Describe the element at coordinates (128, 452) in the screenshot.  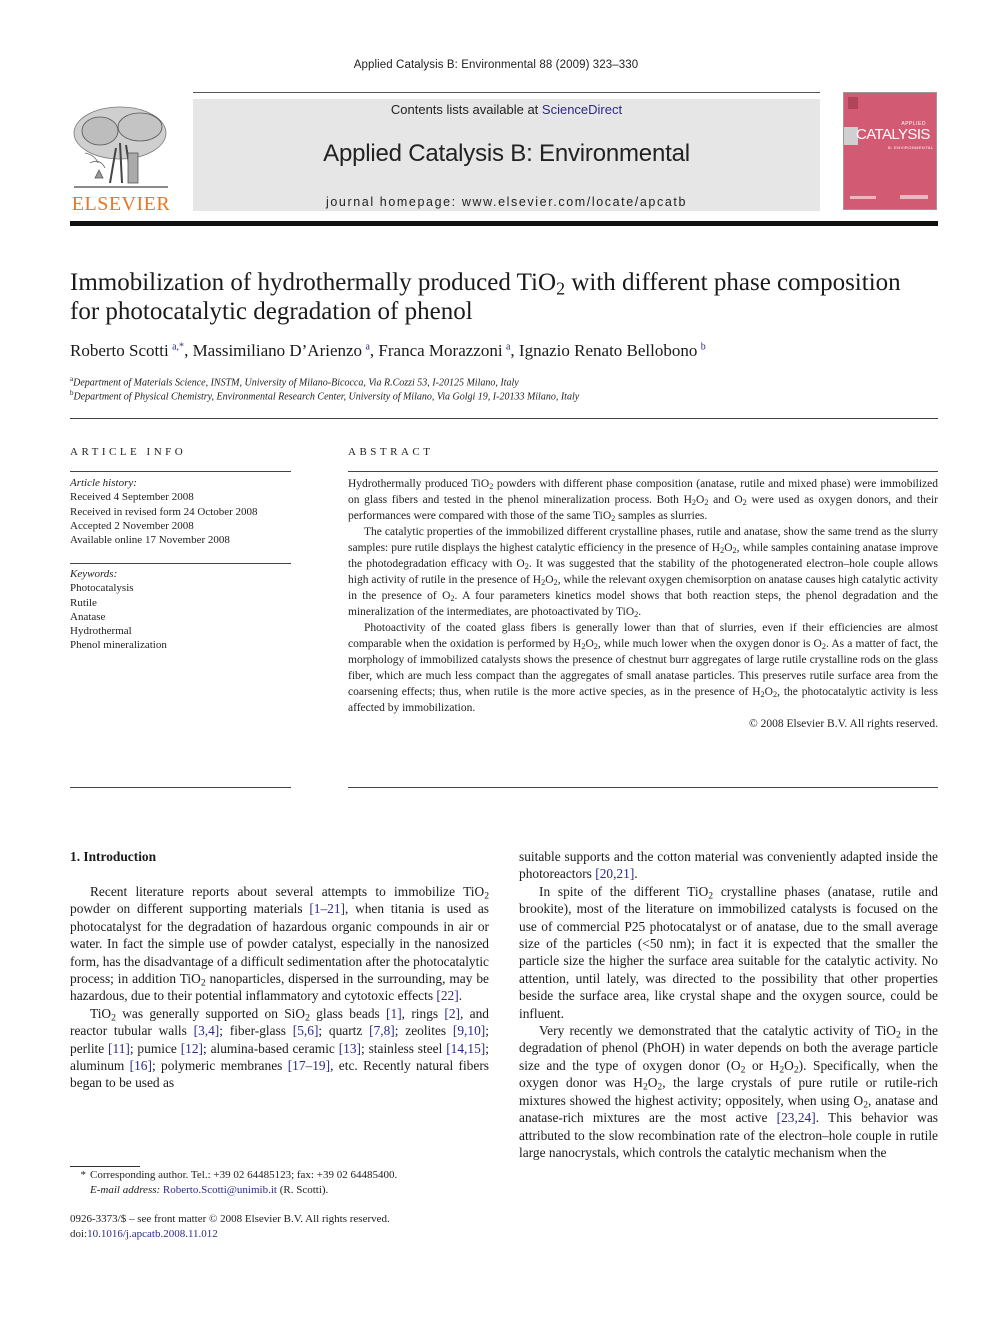
I see `article-info-heading: ARTICLE INFO` at that location.